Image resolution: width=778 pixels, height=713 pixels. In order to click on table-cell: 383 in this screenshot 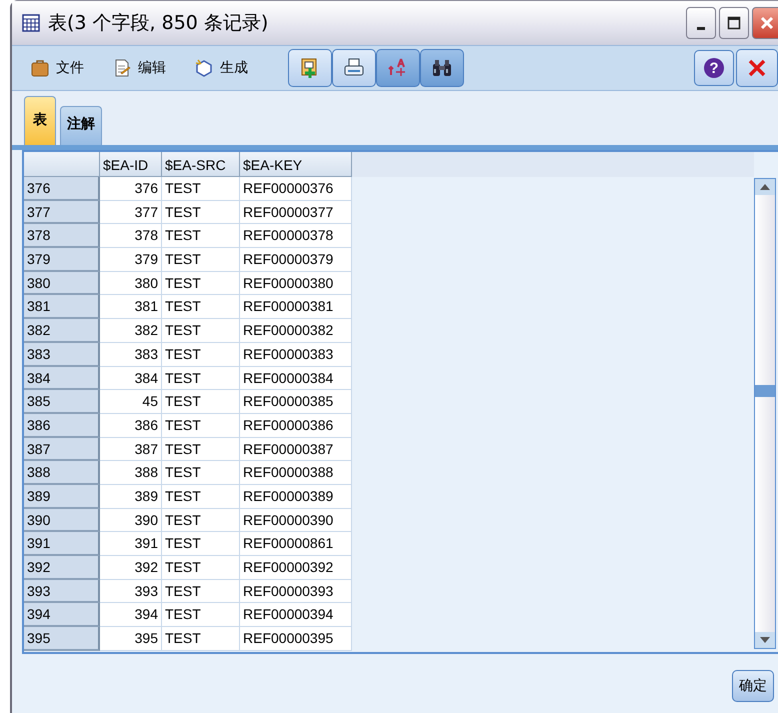, I will do `click(131, 354)`.